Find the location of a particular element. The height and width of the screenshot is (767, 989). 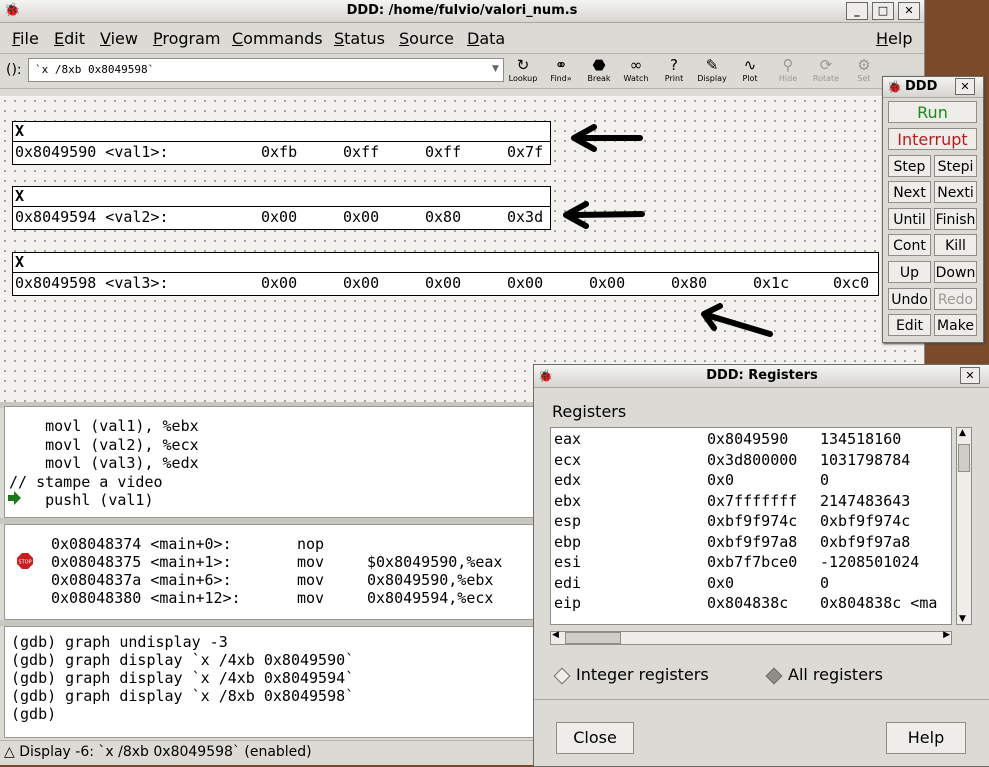

display-button: ✎ Display is located at coordinates (712, 69).